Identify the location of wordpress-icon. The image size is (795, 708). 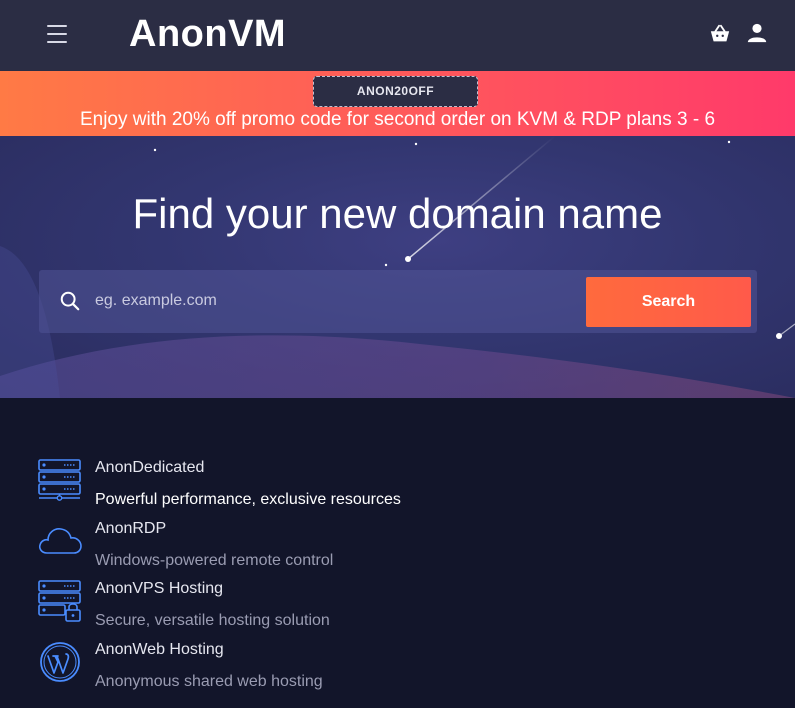
(60, 662).